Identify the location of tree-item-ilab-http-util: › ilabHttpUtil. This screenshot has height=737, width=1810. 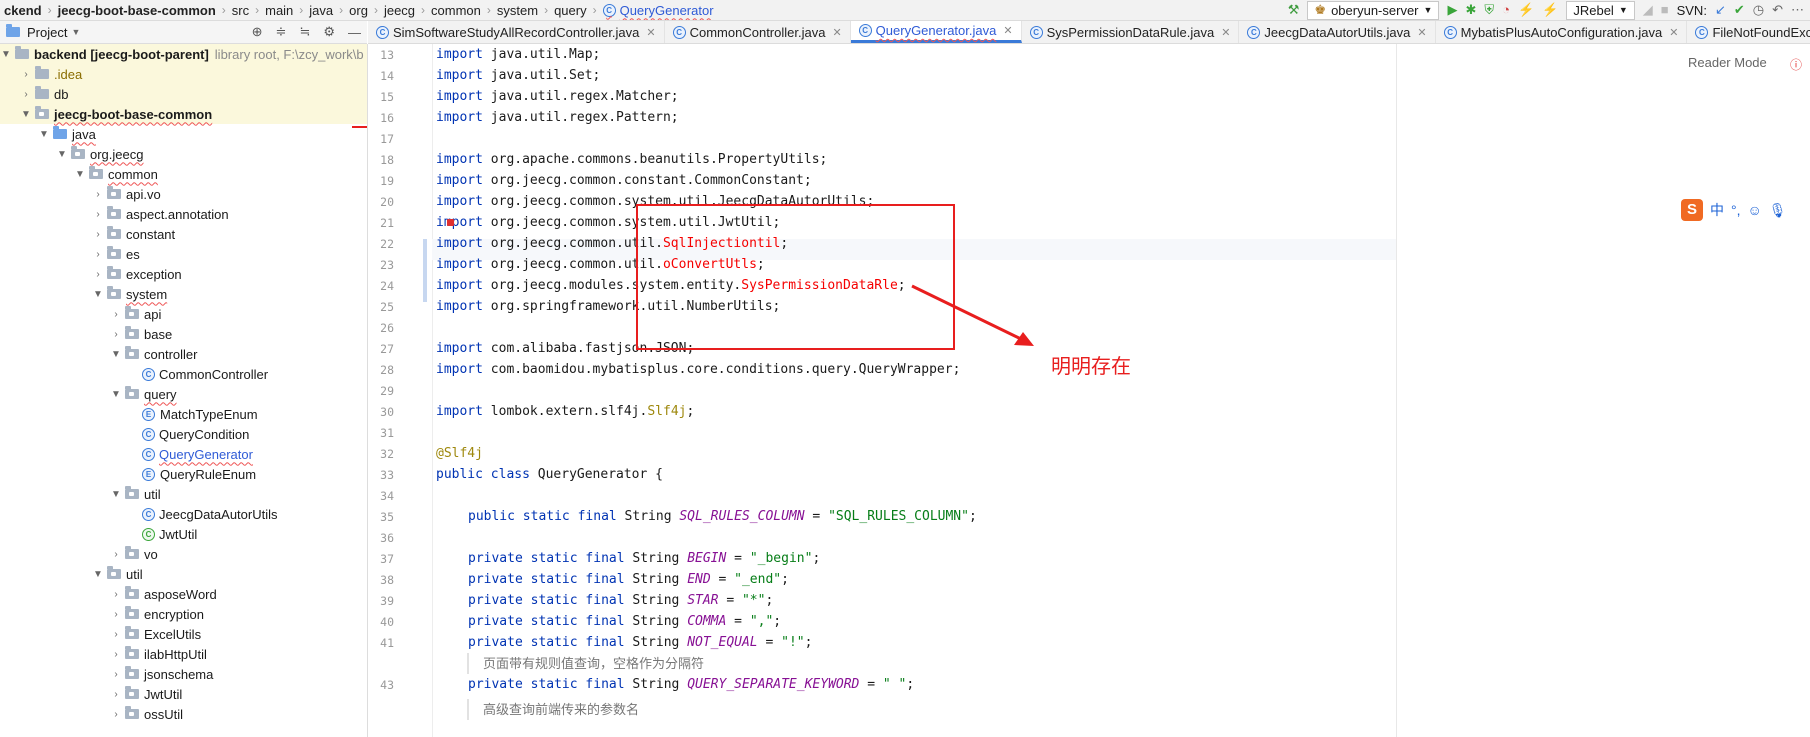
(183, 654).